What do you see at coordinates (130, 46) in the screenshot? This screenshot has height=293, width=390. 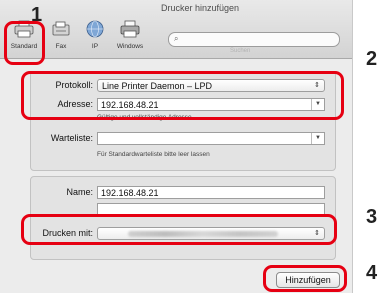 I see `toolbar-windows-label: Windows` at bounding box center [130, 46].